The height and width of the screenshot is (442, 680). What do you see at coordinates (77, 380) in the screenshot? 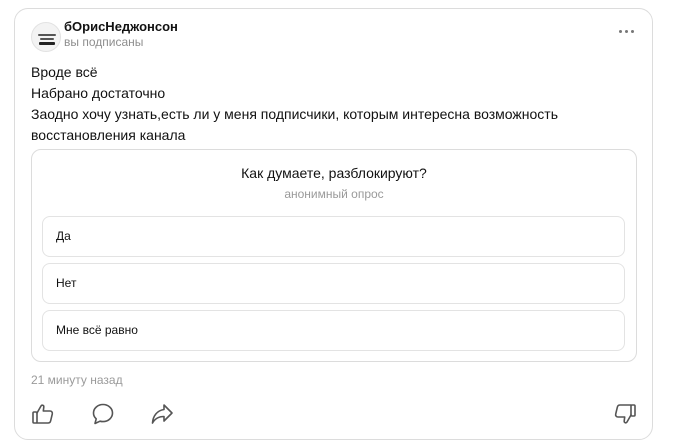
I see `post-timestamp: 21 минуту назад` at bounding box center [77, 380].